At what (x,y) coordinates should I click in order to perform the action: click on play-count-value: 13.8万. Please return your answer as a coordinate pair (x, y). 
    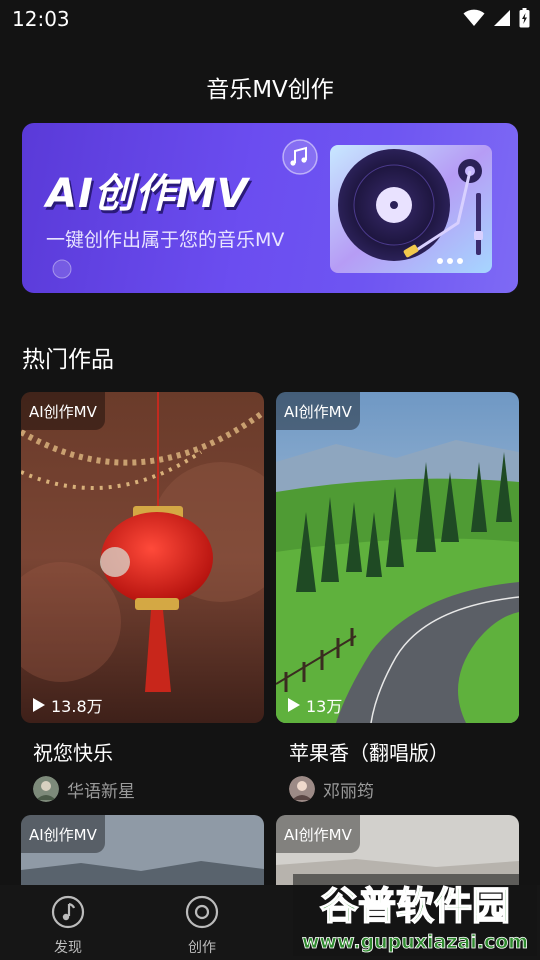
    Looking at the image, I should click on (77, 706).